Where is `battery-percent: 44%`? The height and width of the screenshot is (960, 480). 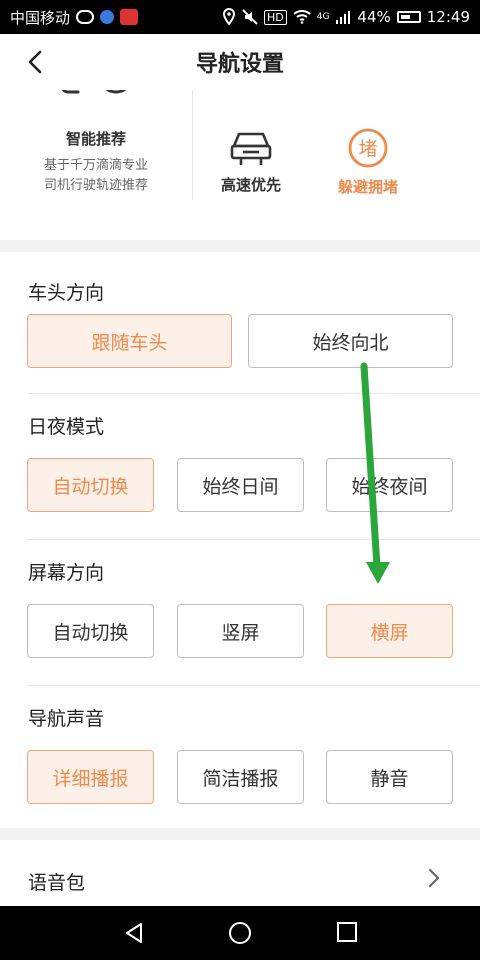
battery-percent: 44% is located at coordinates (374, 17).